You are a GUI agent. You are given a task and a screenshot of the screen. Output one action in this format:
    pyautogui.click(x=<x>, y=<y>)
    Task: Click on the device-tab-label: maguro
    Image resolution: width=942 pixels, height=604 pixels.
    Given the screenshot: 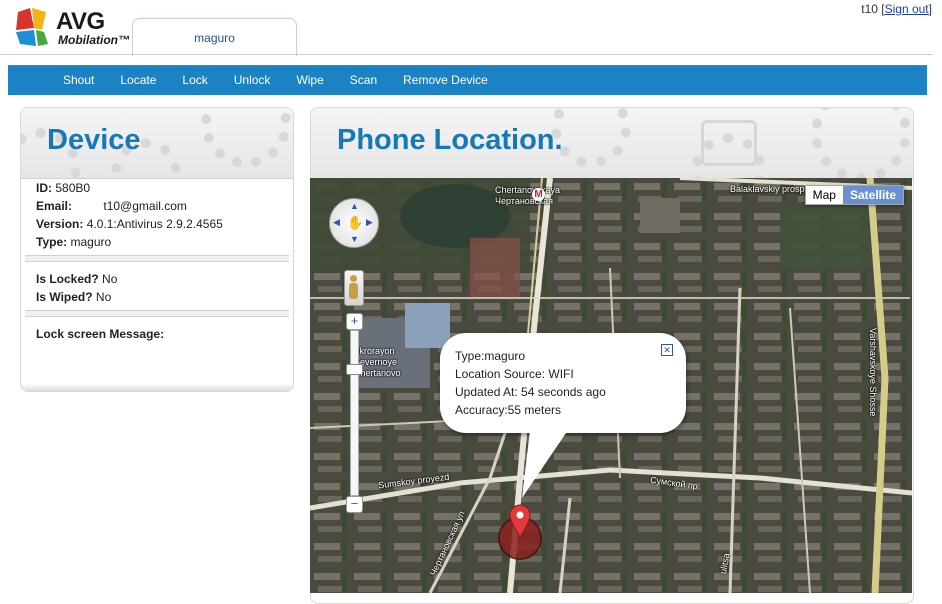 What is the action you would take?
    pyautogui.click(x=214, y=38)
    